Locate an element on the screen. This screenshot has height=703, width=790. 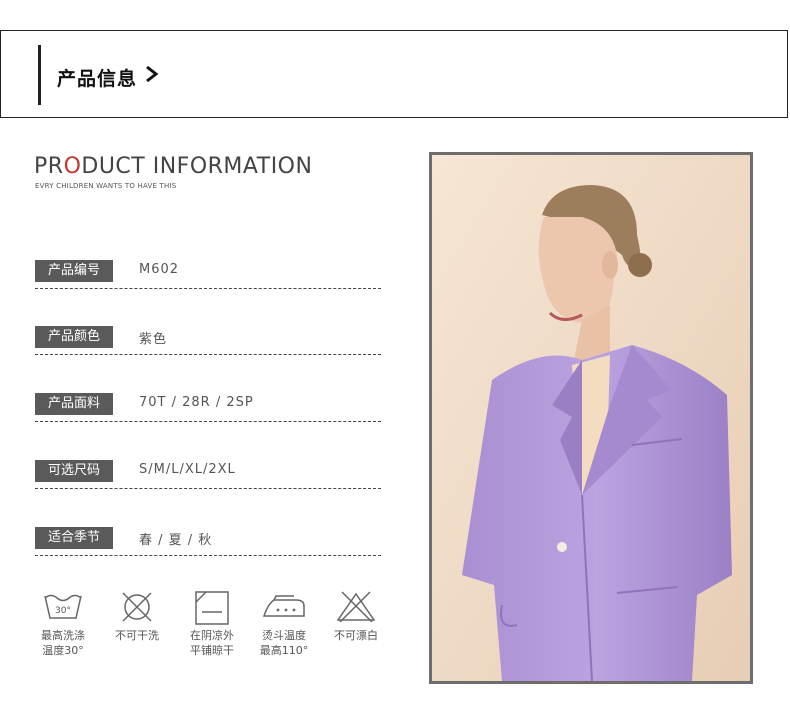
care-label: 温度30° is located at coordinates (63, 650).